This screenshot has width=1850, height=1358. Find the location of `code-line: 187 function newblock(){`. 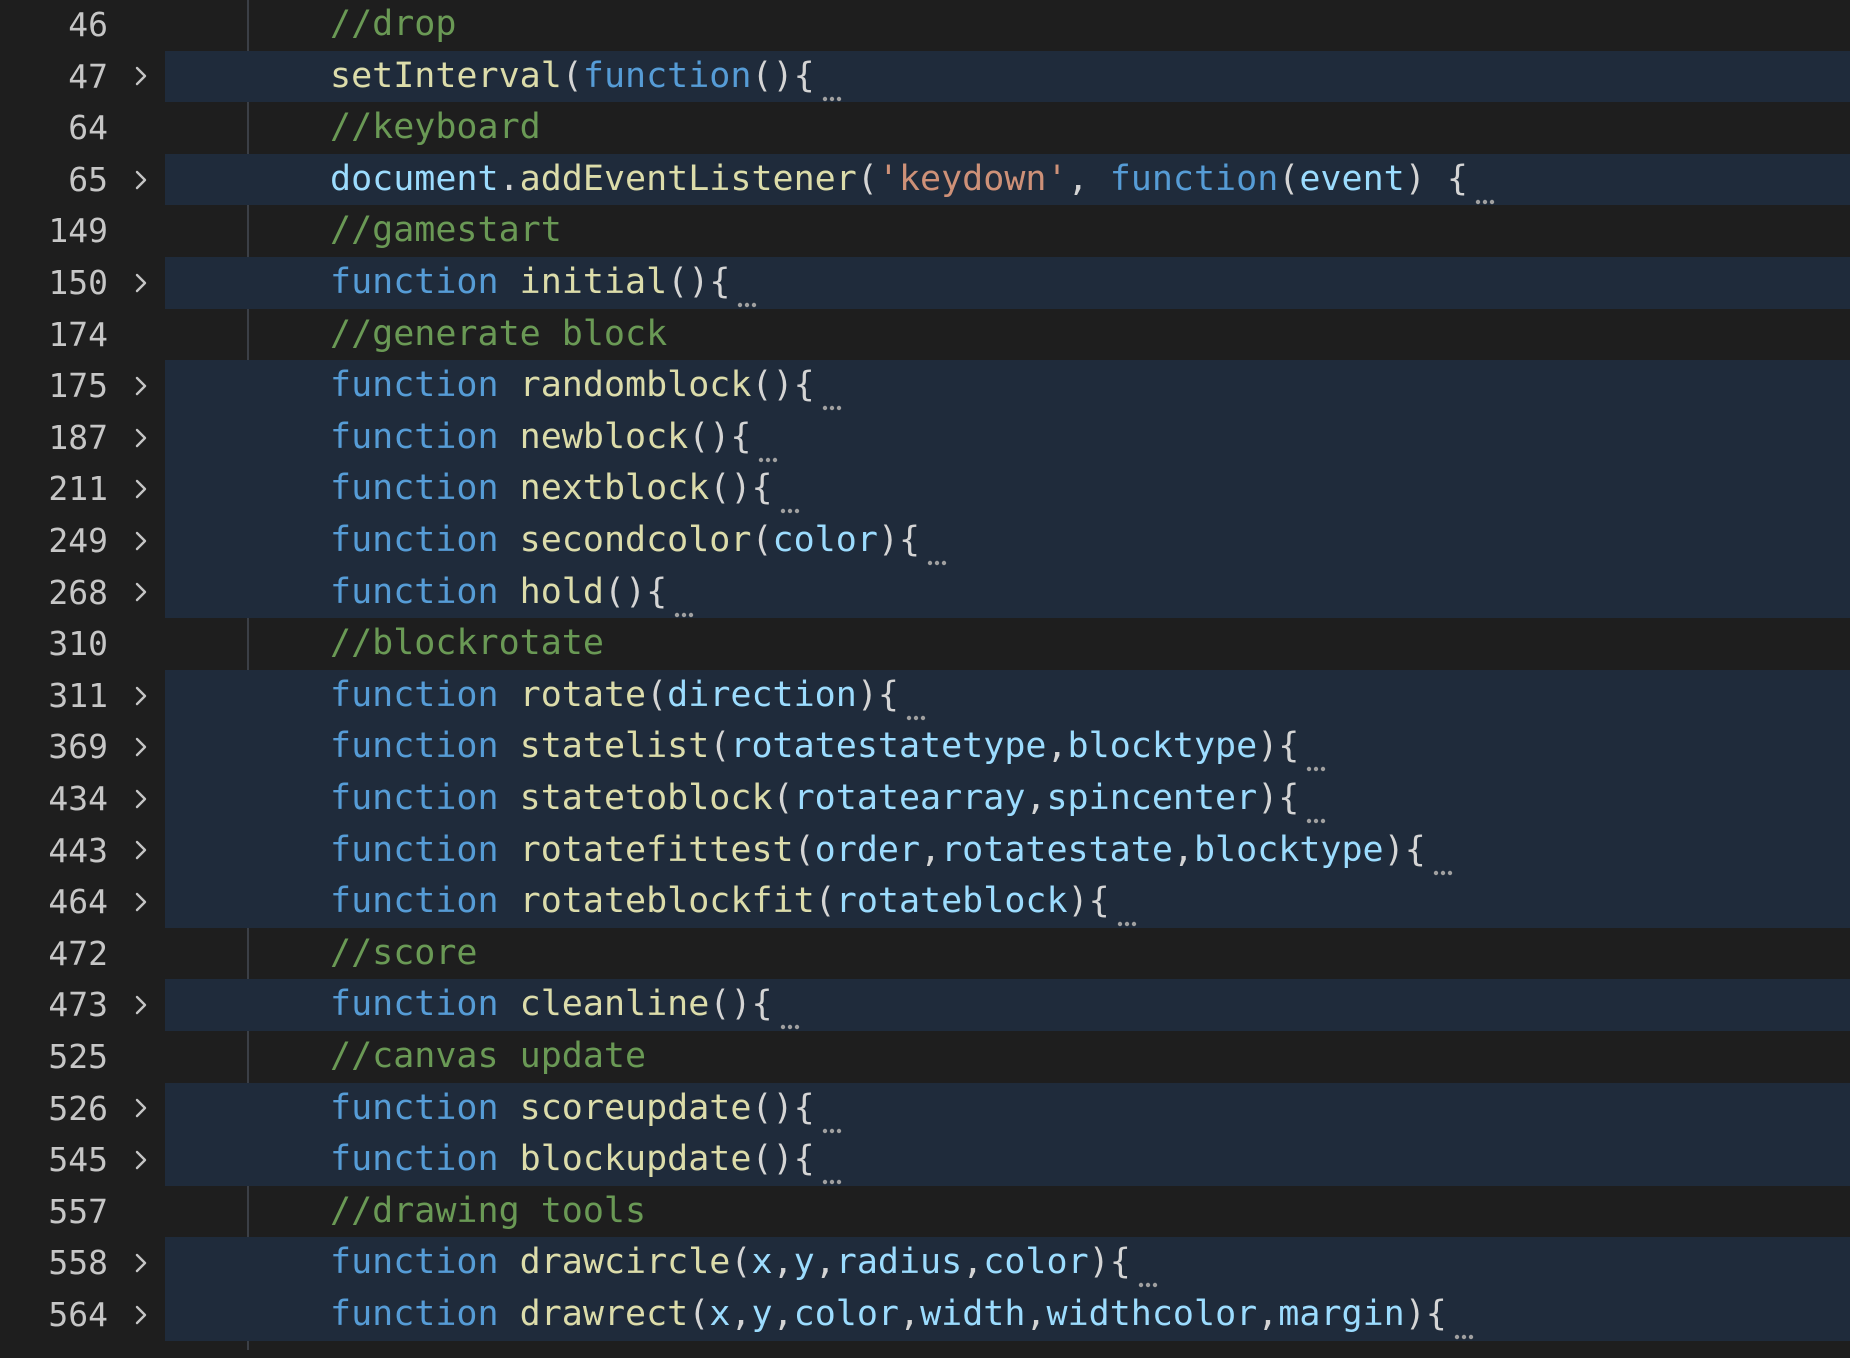

code-line: 187 function newblock(){ is located at coordinates (925, 437).